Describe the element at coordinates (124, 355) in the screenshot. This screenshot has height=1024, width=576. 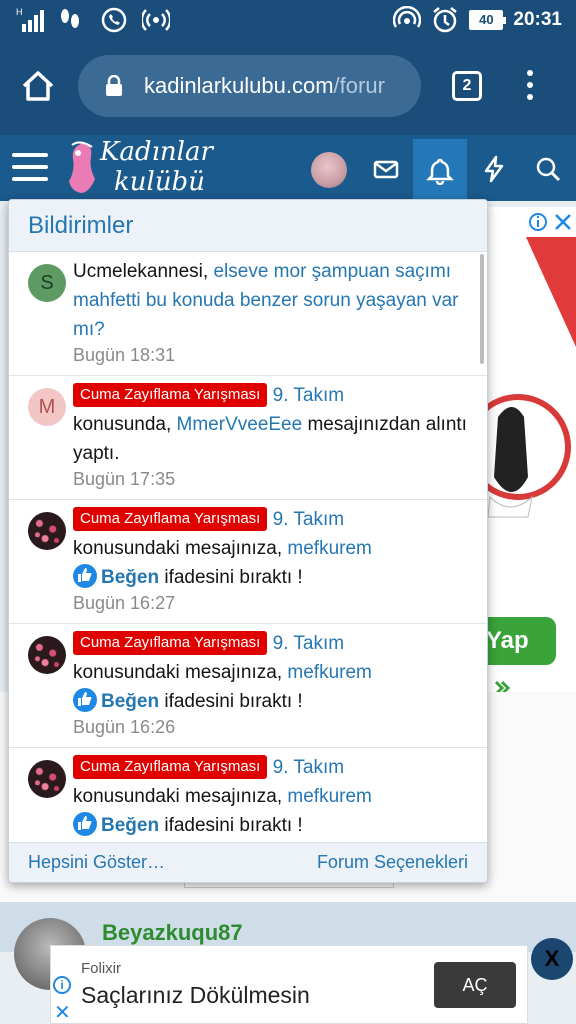
I see `notification-time: Bugün 18:31` at that location.